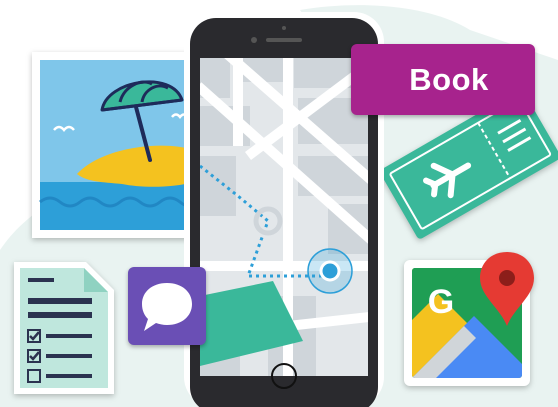 This screenshot has height=407, width=558. I want to click on book-button: Book, so click(443, 79).